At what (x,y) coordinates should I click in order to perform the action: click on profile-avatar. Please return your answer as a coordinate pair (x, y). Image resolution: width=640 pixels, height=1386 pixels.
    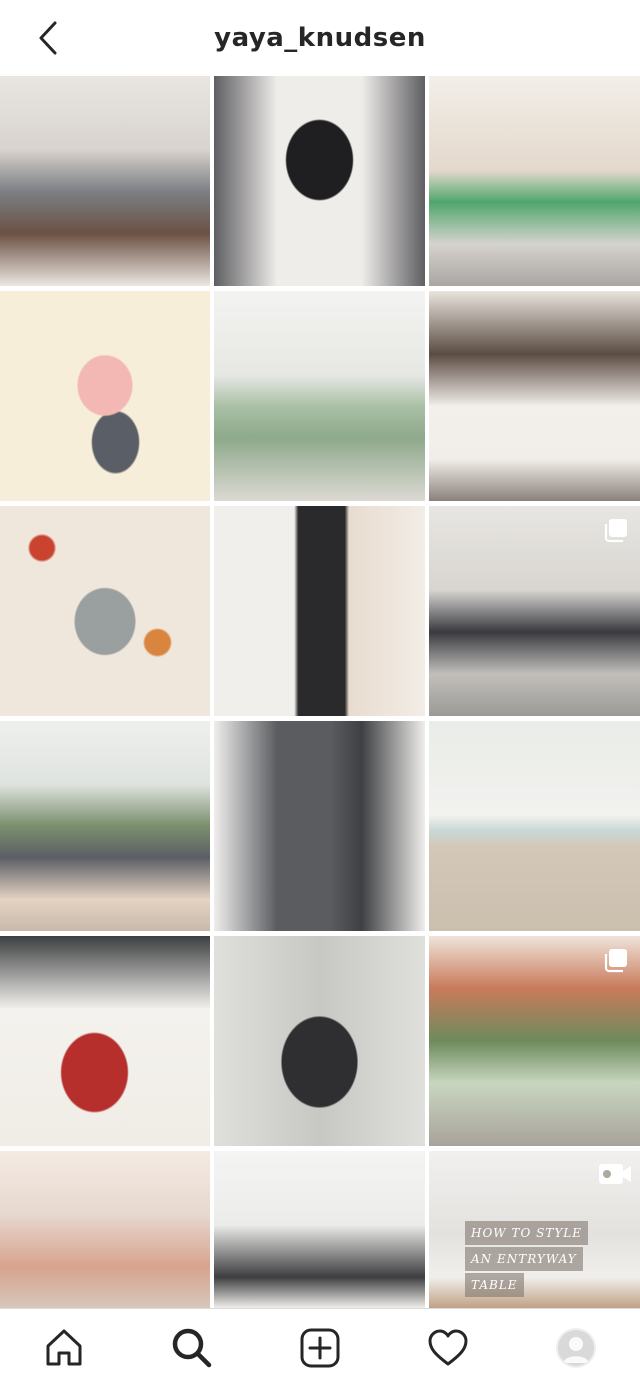
    Looking at the image, I should click on (576, 1347).